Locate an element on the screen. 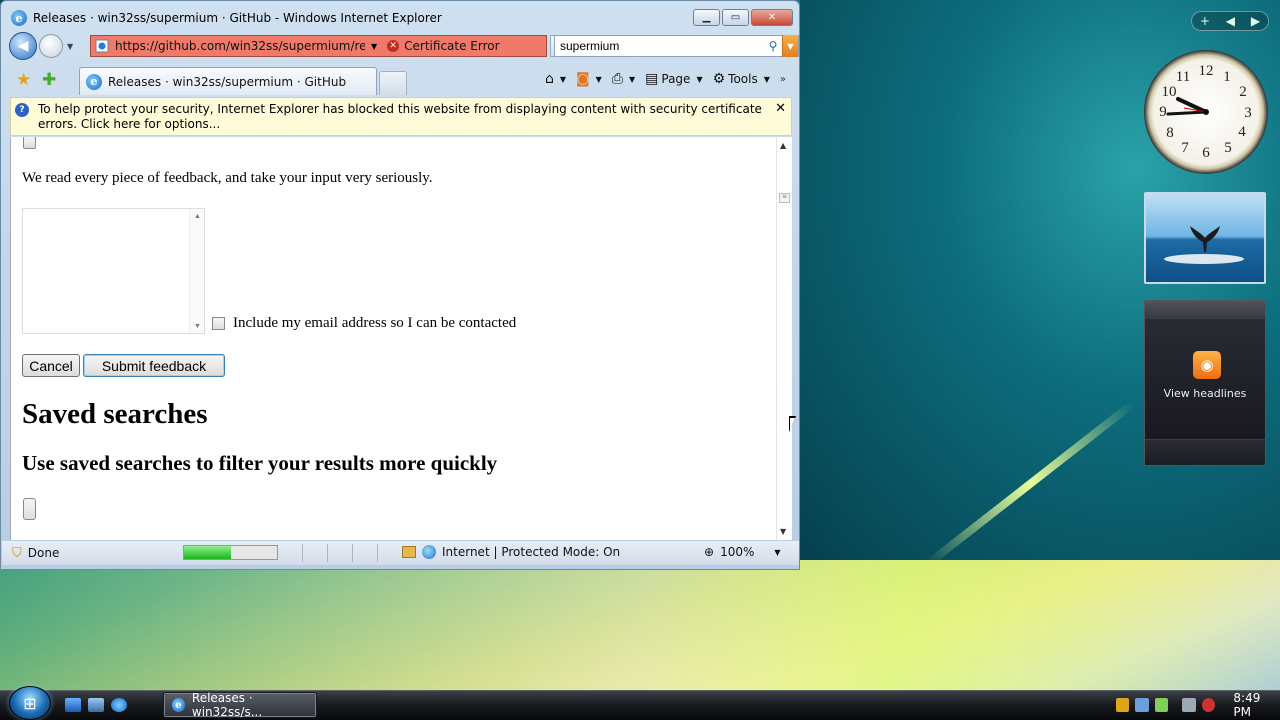  defender-icon is located at coordinates (1161, 705).